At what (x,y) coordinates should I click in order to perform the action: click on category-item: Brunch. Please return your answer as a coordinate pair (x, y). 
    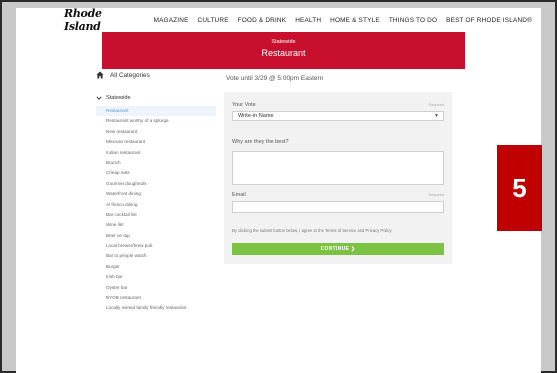
    Looking at the image, I should click on (156, 163).